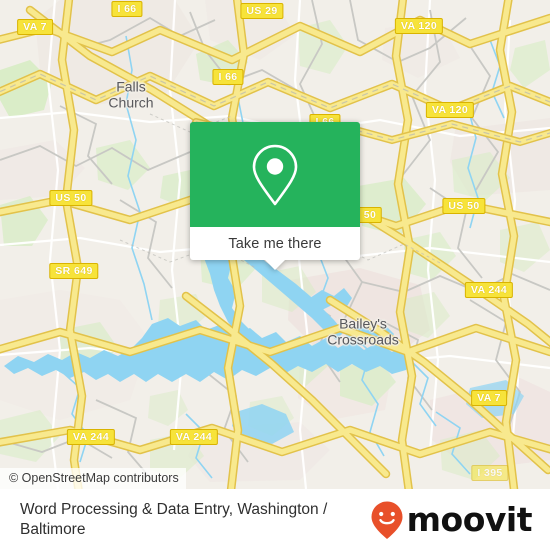 The image size is (550, 550). I want to click on road-shield-us-50-w: US 50, so click(71, 198).